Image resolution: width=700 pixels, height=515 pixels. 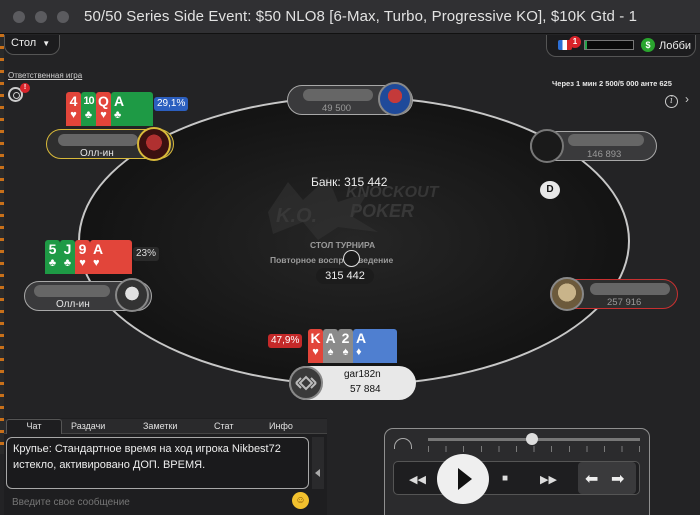 I want to click on lobby-notification-badge: 1, so click(x=575, y=42).